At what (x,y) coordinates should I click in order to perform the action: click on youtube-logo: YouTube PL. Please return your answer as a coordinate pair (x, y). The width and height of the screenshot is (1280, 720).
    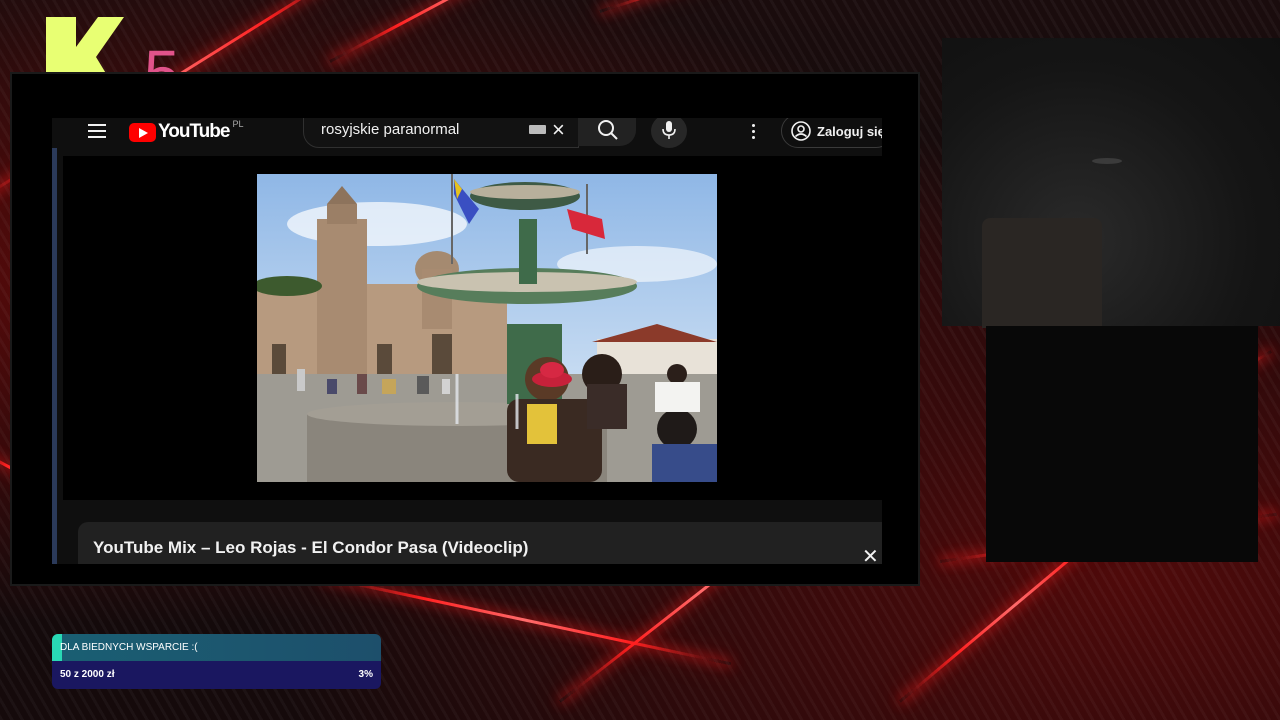
    Looking at the image, I should click on (186, 131).